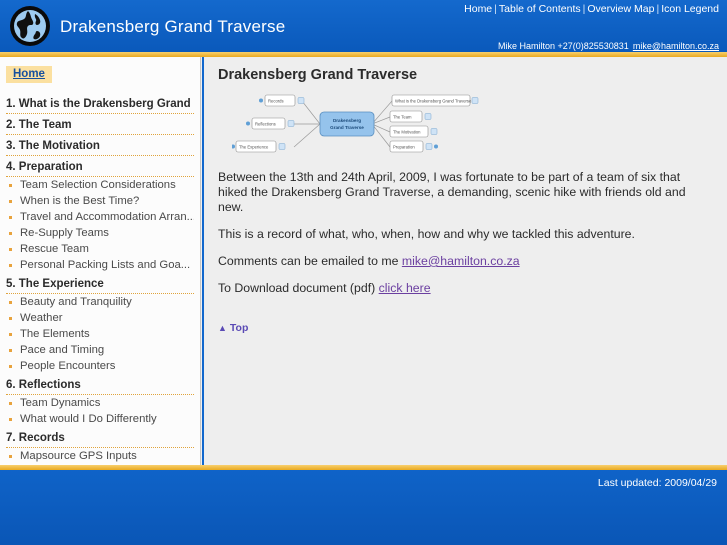 The image size is (727, 545). Describe the element at coordinates (100, 124) in the screenshot. I see `sidebar-section-2: 2. The Team` at that location.